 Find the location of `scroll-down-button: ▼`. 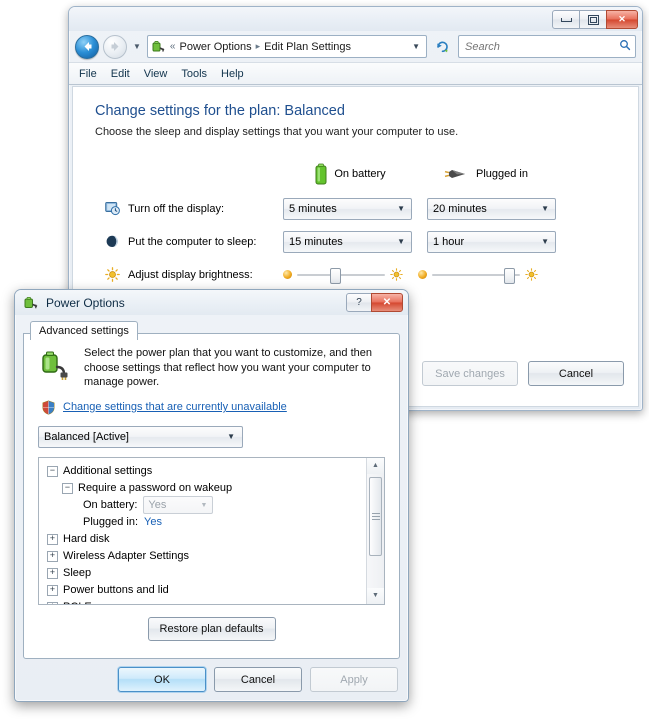

scroll-down-button: ▼ is located at coordinates (375, 595).